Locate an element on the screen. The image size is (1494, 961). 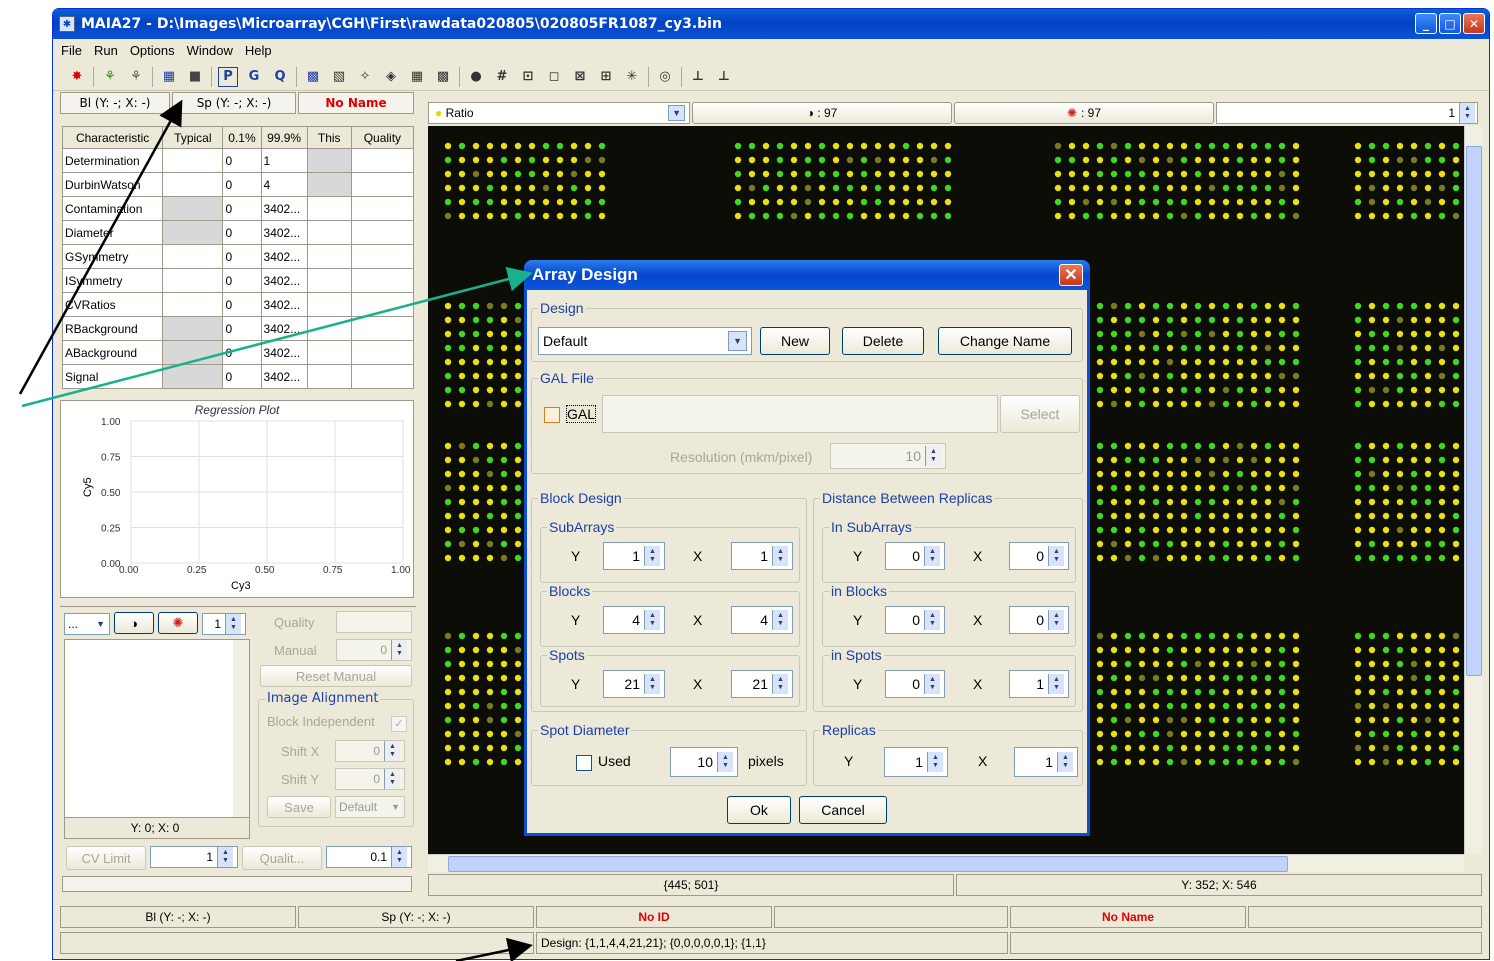
in-subarrays-y-spinner: 0 ▲ ▼ is located at coordinates (915, 556).